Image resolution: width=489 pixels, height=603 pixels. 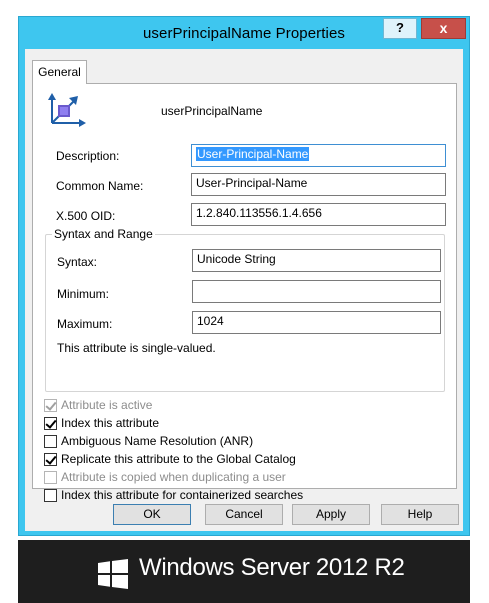 What do you see at coordinates (59, 72) in the screenshot?
I see `tab-general: General` at bounding box center [59, 72].